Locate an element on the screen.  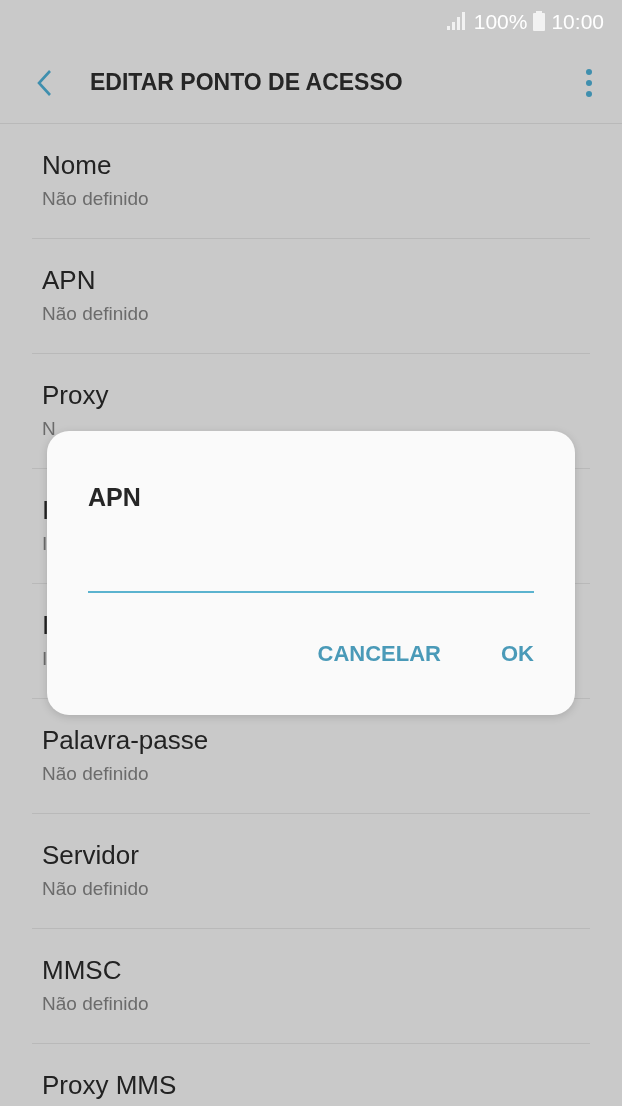
back-icon is located at coordinates (44, 82).